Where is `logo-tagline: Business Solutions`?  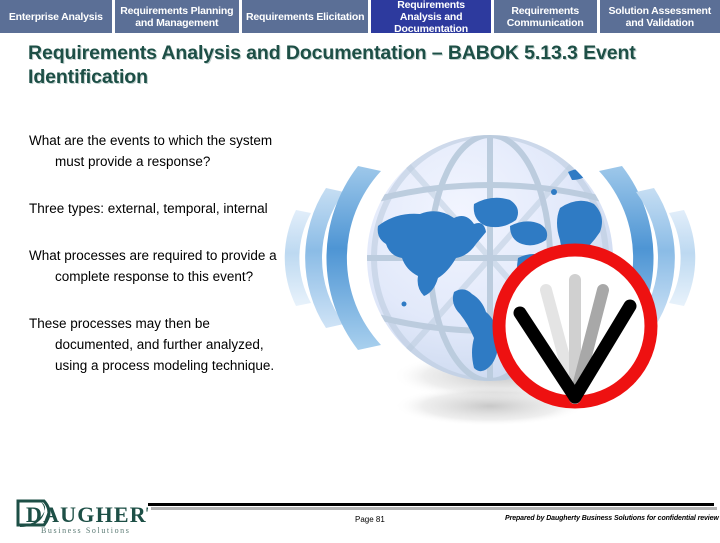 logo-tagline: Business Solutions is located at coordinates (85, 530).